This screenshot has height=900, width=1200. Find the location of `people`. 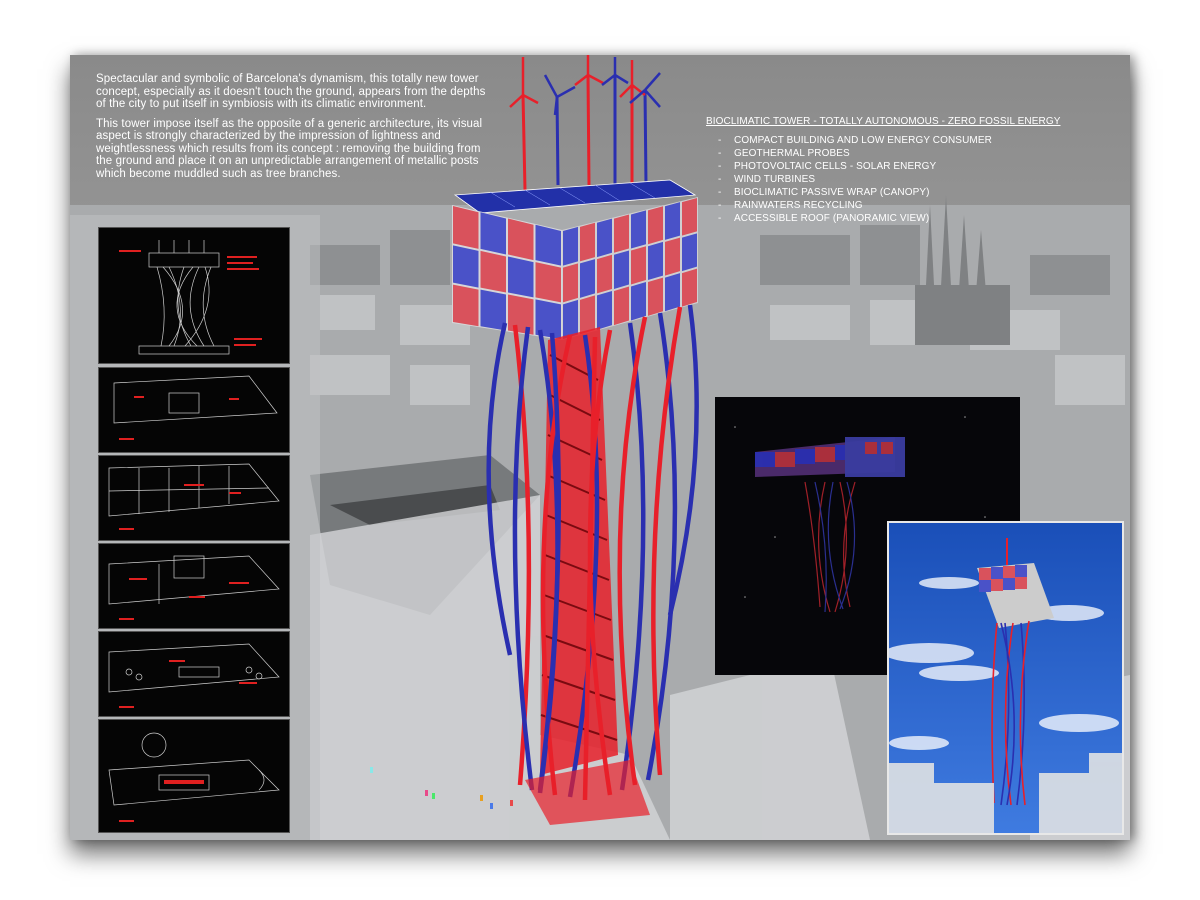

people is located at coordinates (441, 788).